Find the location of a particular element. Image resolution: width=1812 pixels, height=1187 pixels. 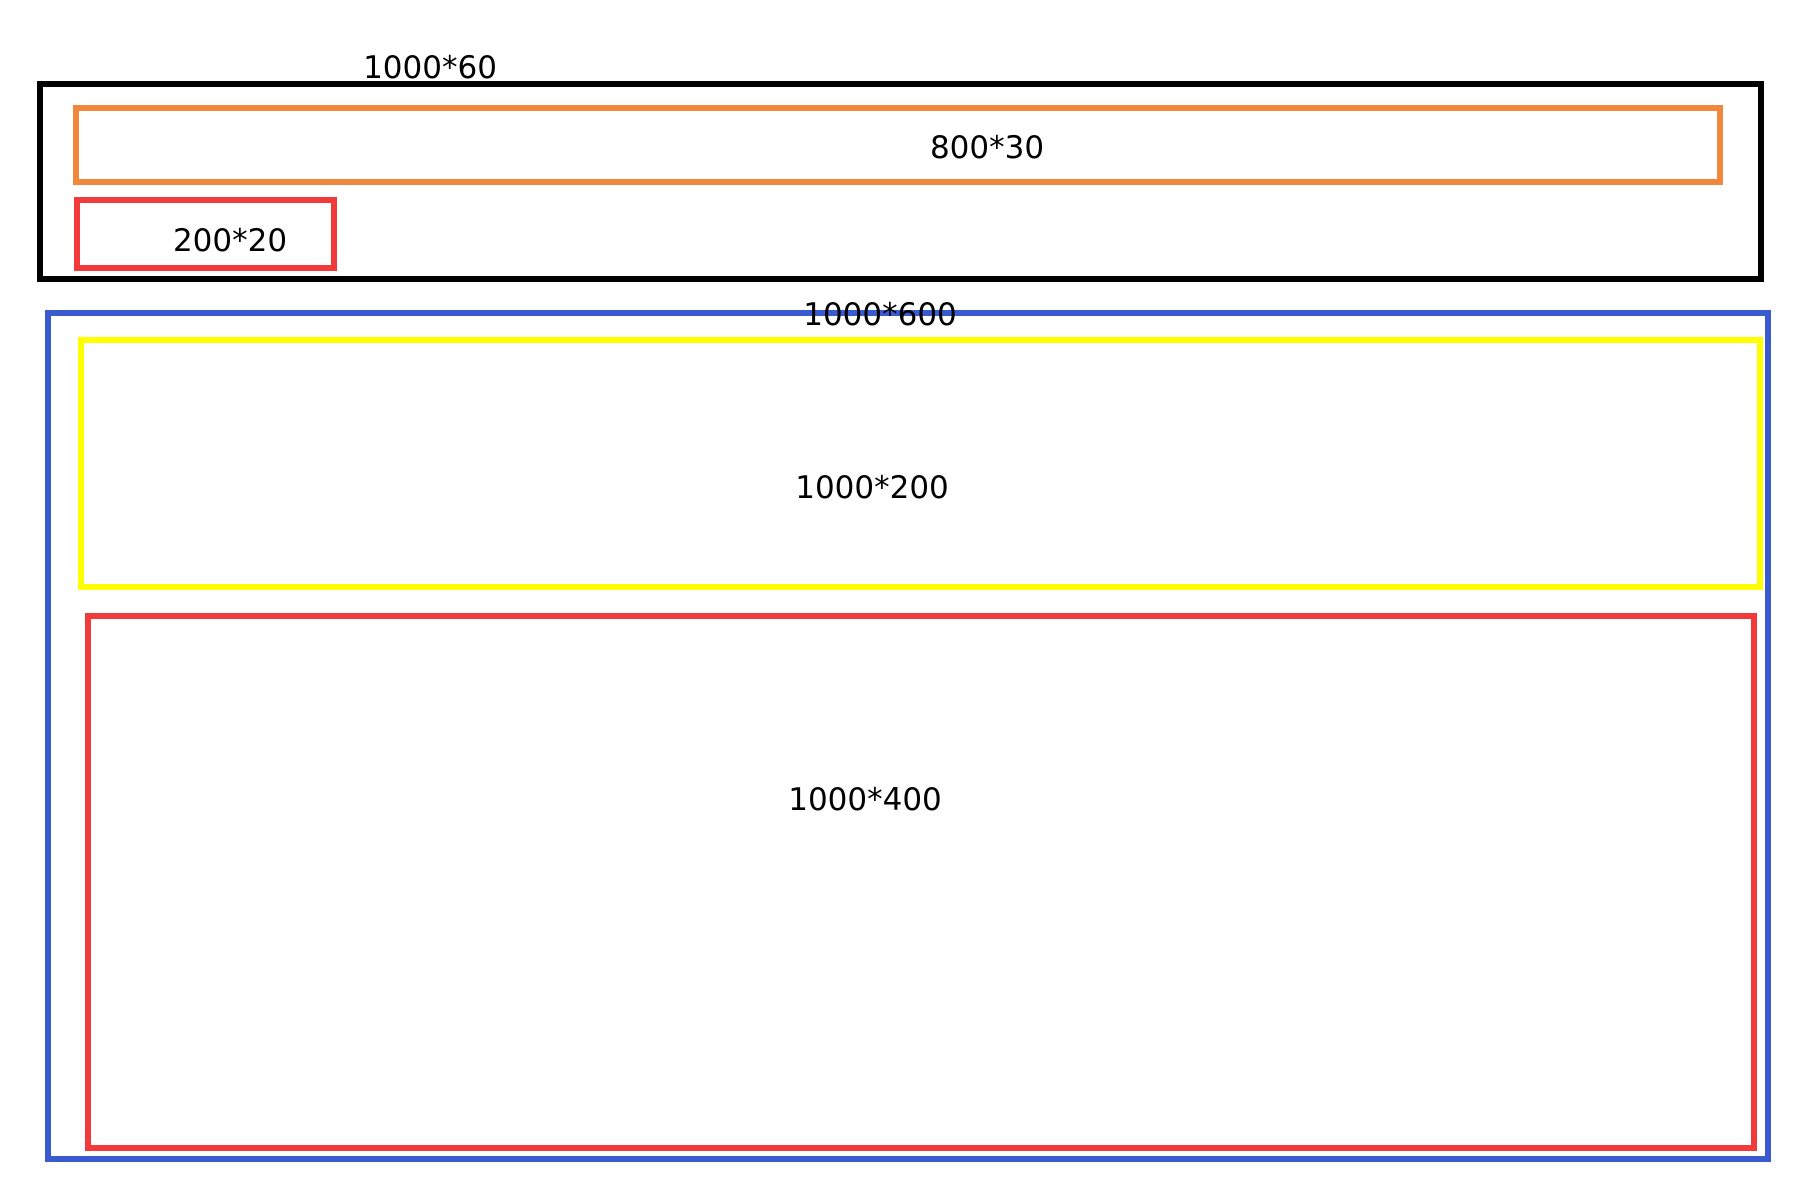

nav-size-label: 800*30 is located at coordinates (987, 148).